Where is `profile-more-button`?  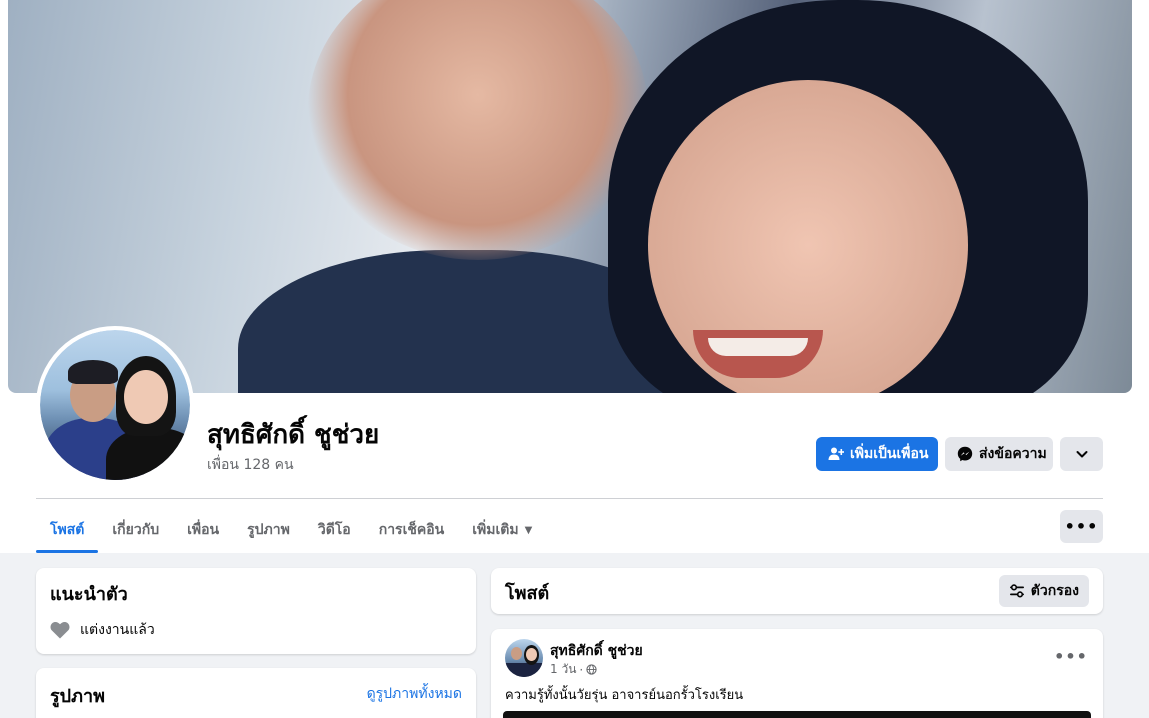
profile-more-button is located at coordinates (1081, 454).